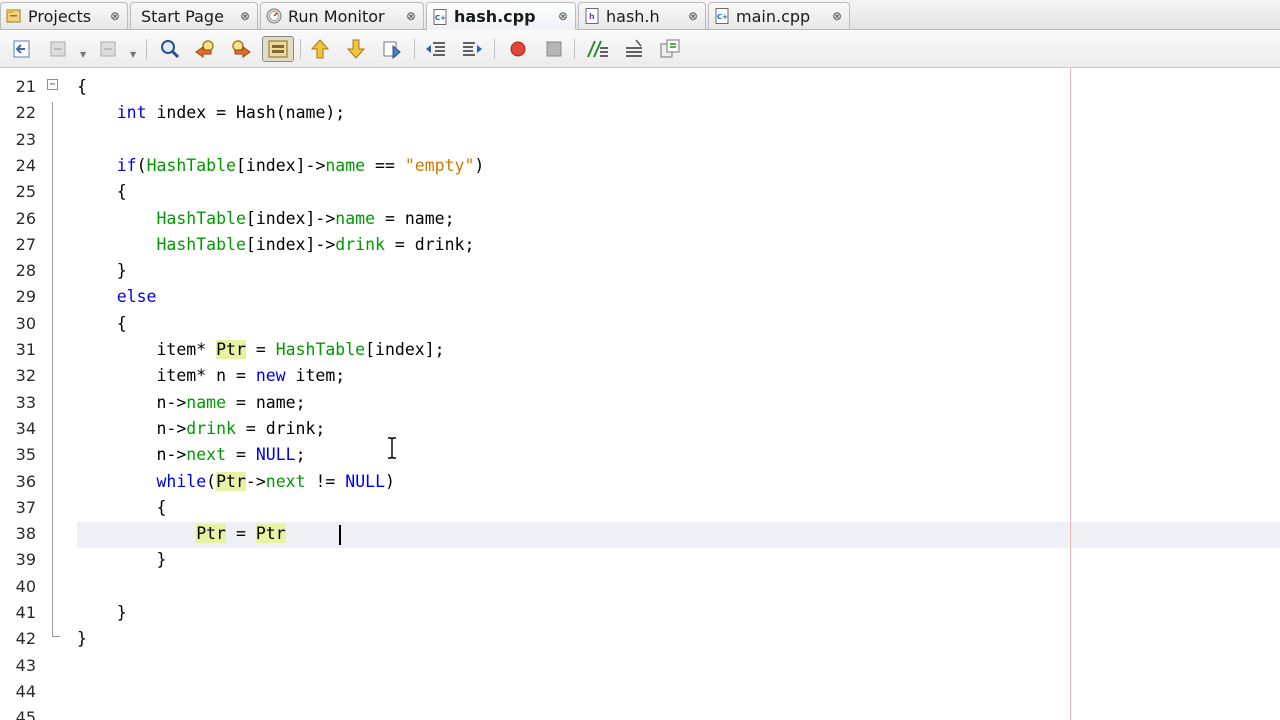 The height and width of the screenshot is (720, 1280). I want to click on find-previous-icon, so click(206, 49).